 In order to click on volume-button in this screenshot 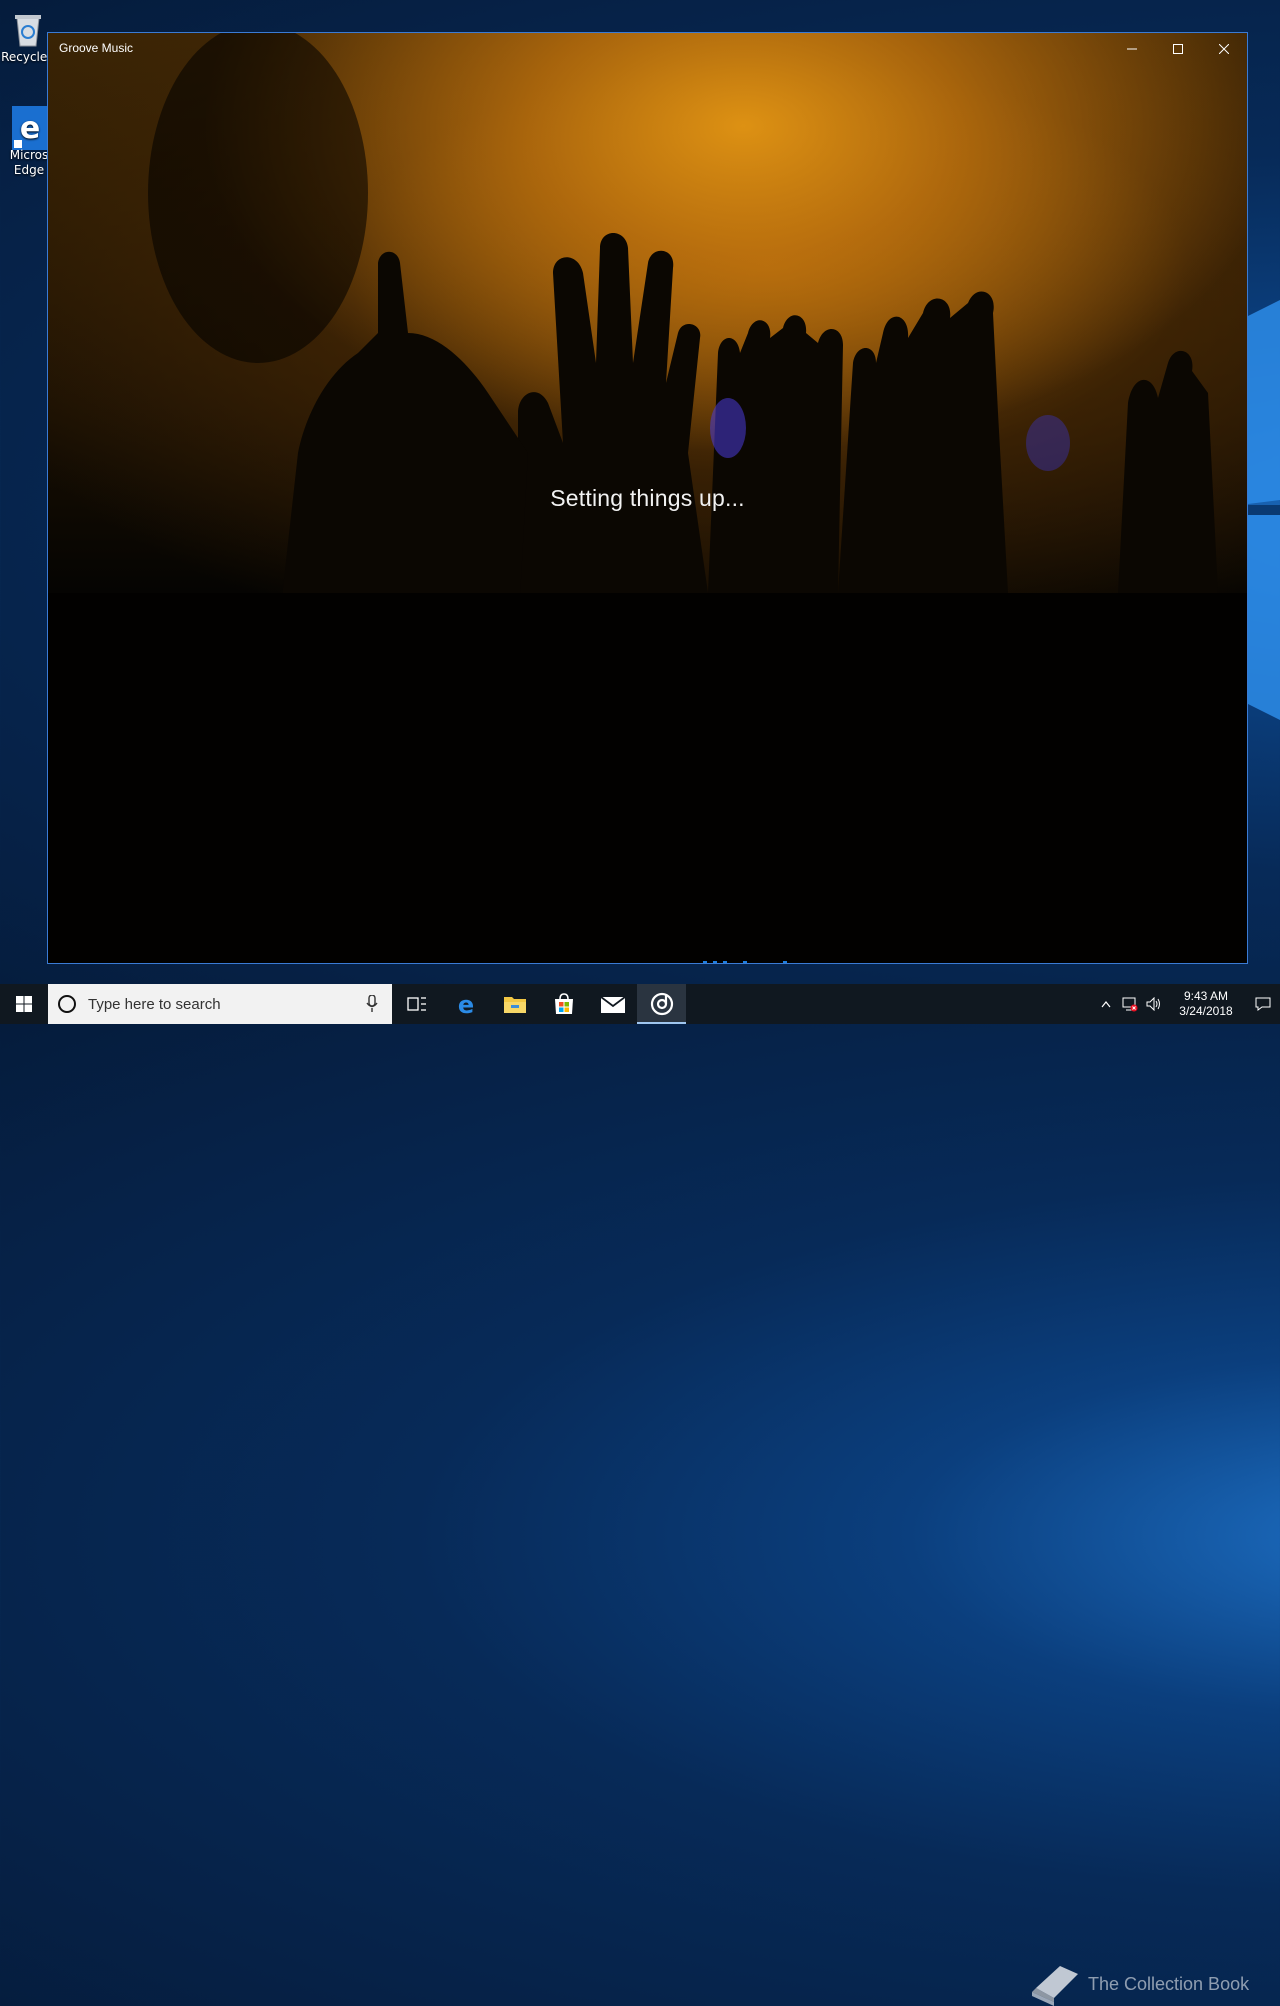, I will do `click(1154, 1004)`.